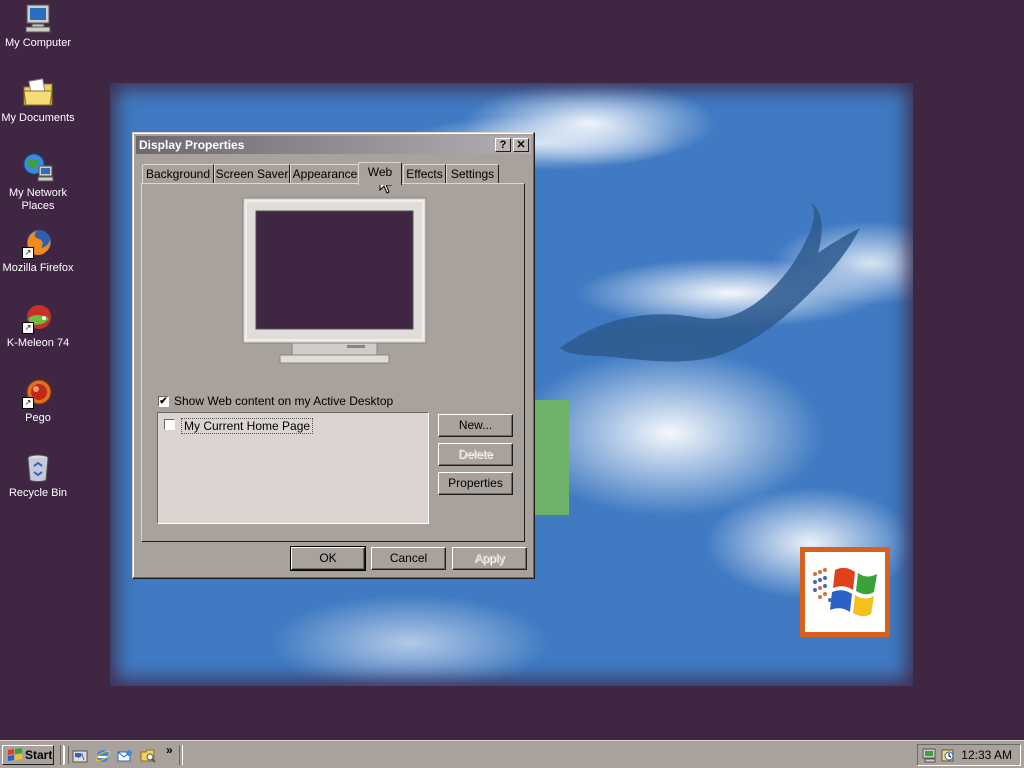  I want to click on desktop-icon-pego: ↗ Pego, so click(38, 401).